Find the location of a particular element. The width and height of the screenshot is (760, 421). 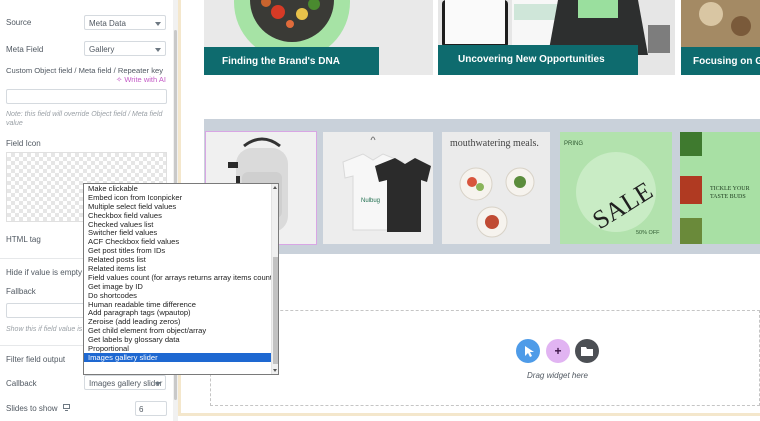

hide-if-empty-label: Hide if value is empty is located at coordinates (44, 272).